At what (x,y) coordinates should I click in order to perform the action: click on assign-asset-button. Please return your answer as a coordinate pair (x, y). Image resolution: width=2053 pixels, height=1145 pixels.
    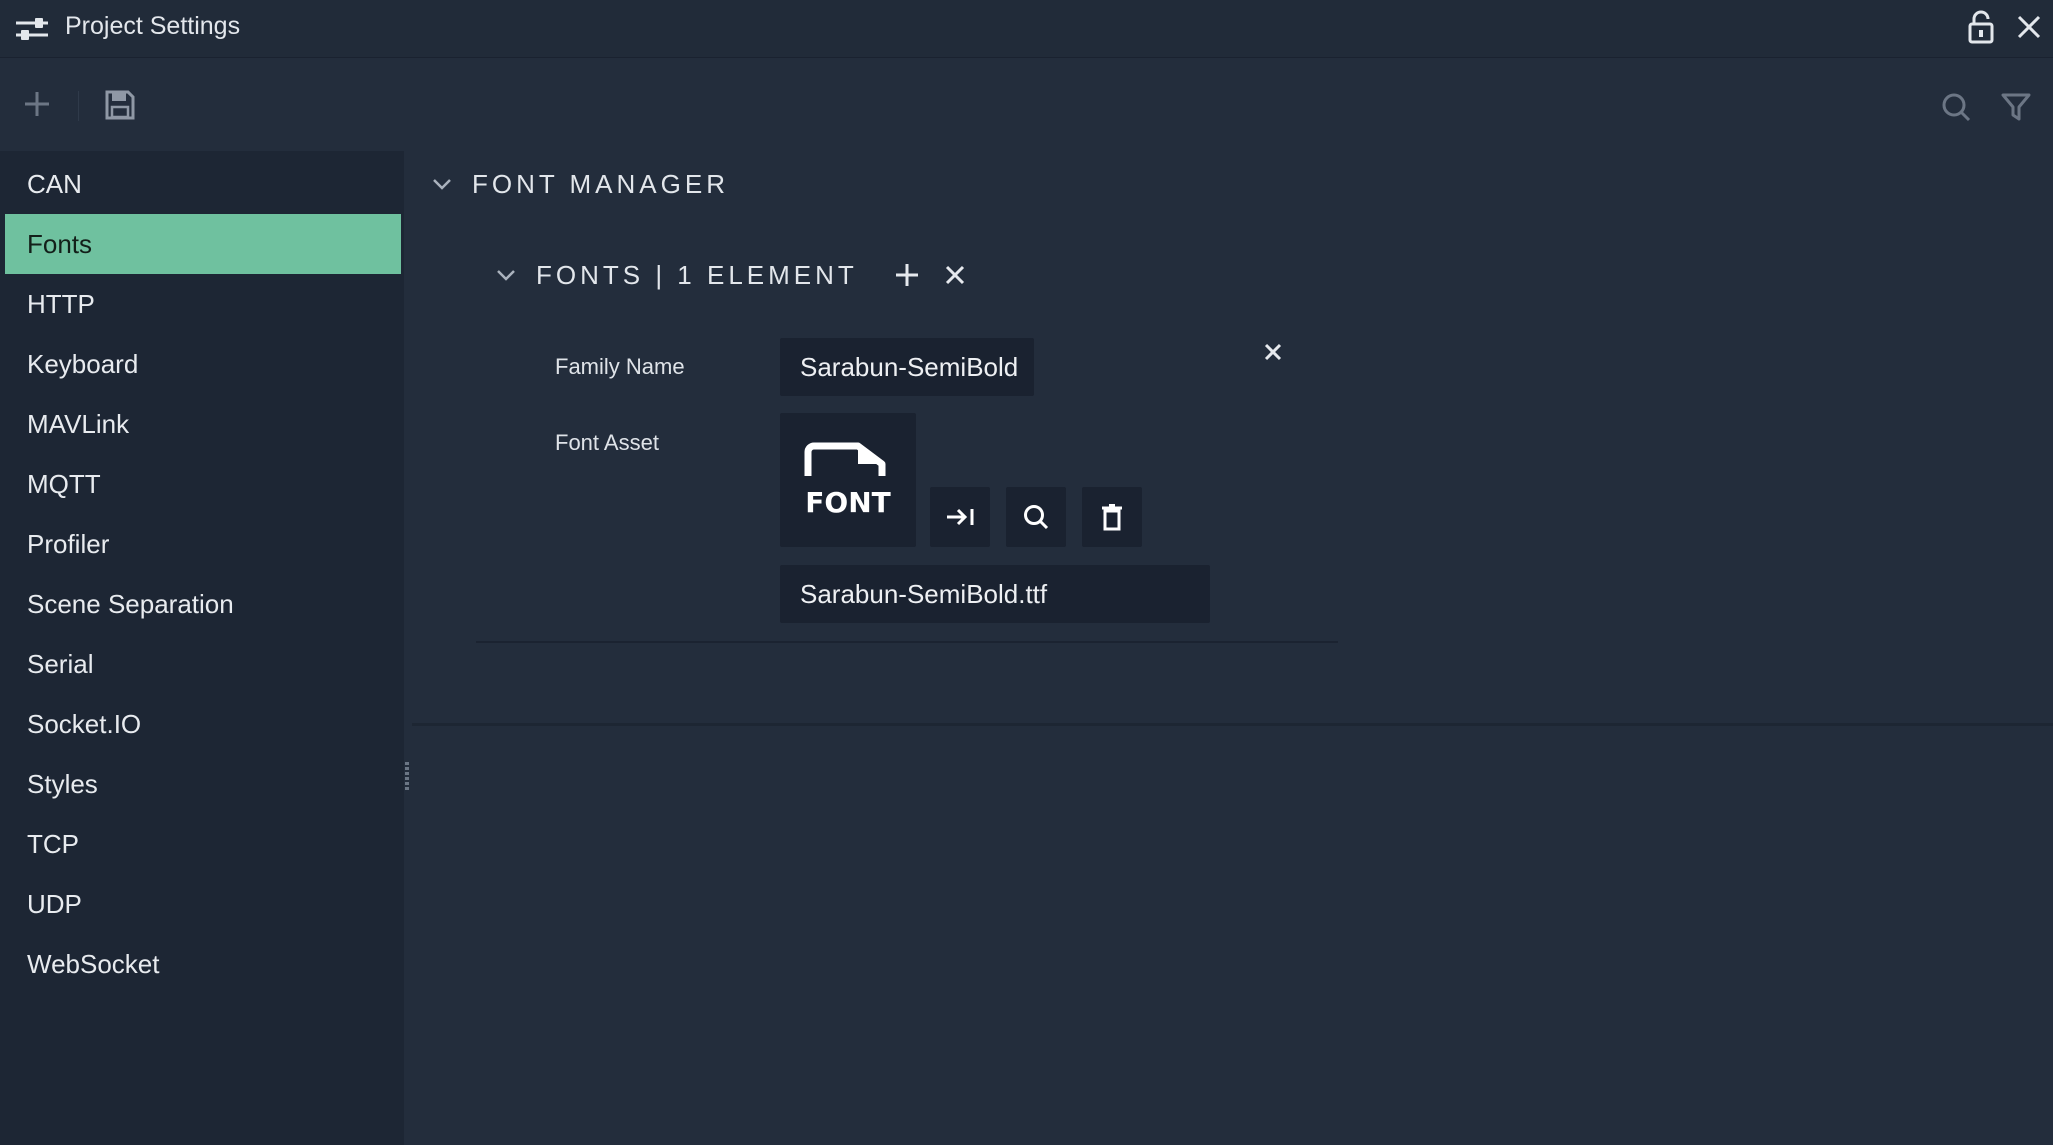
    Looking at the image, I should click on (960, 517).